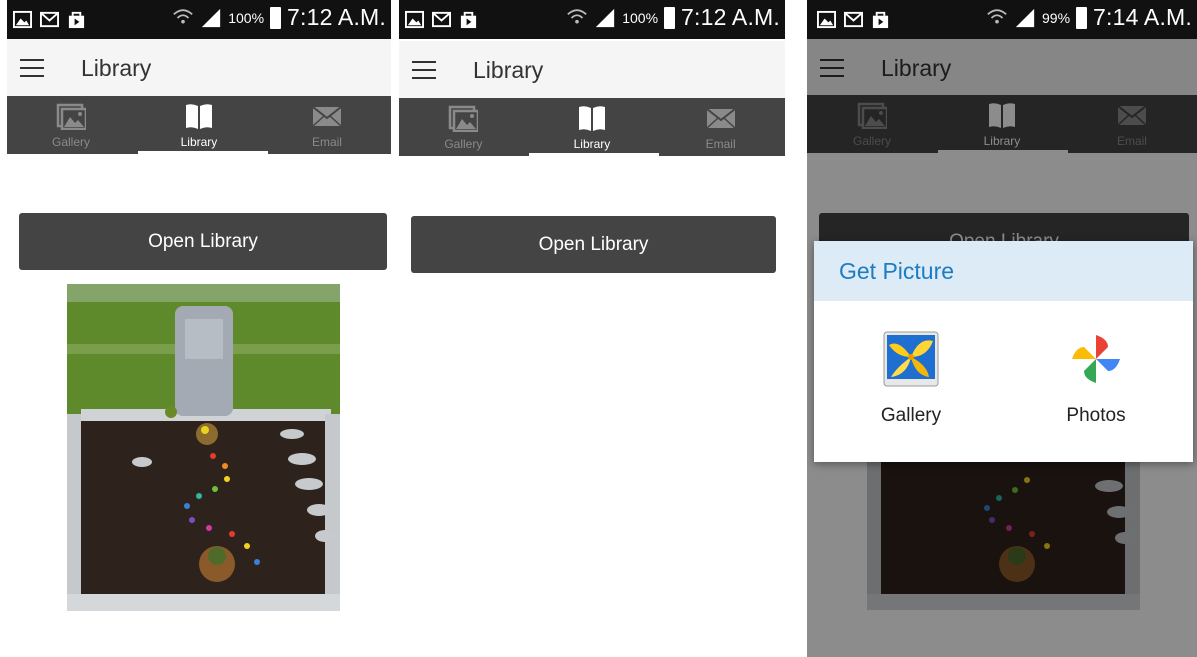 This screenshot has width=1197, height=657. What do you see at coordinates (1056, 17) in the screenshot?
I see `battery-percent: 99%` at bounding box center [1056, 17].